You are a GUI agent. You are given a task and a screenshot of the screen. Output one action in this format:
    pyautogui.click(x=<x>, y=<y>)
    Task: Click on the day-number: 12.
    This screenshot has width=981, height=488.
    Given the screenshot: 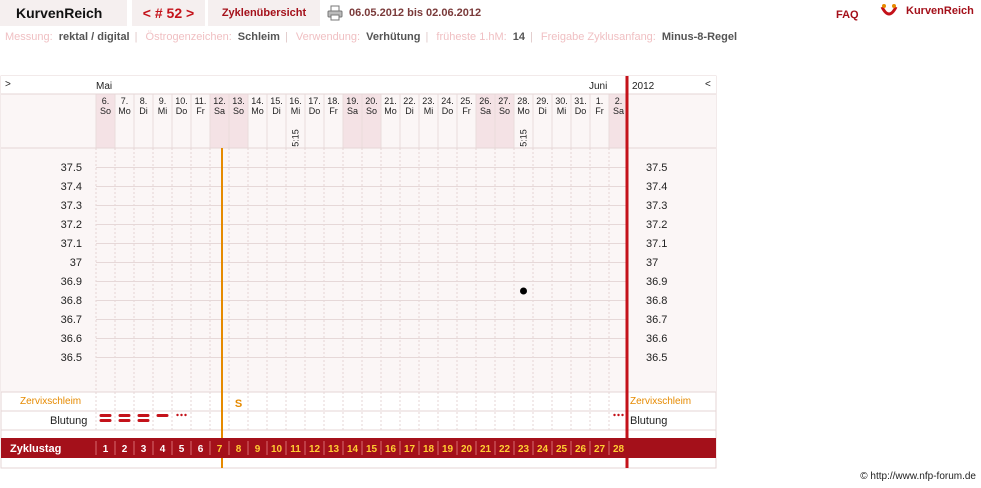 What is the action you would take?
    pyautogui.click(x=219, y=101)
    